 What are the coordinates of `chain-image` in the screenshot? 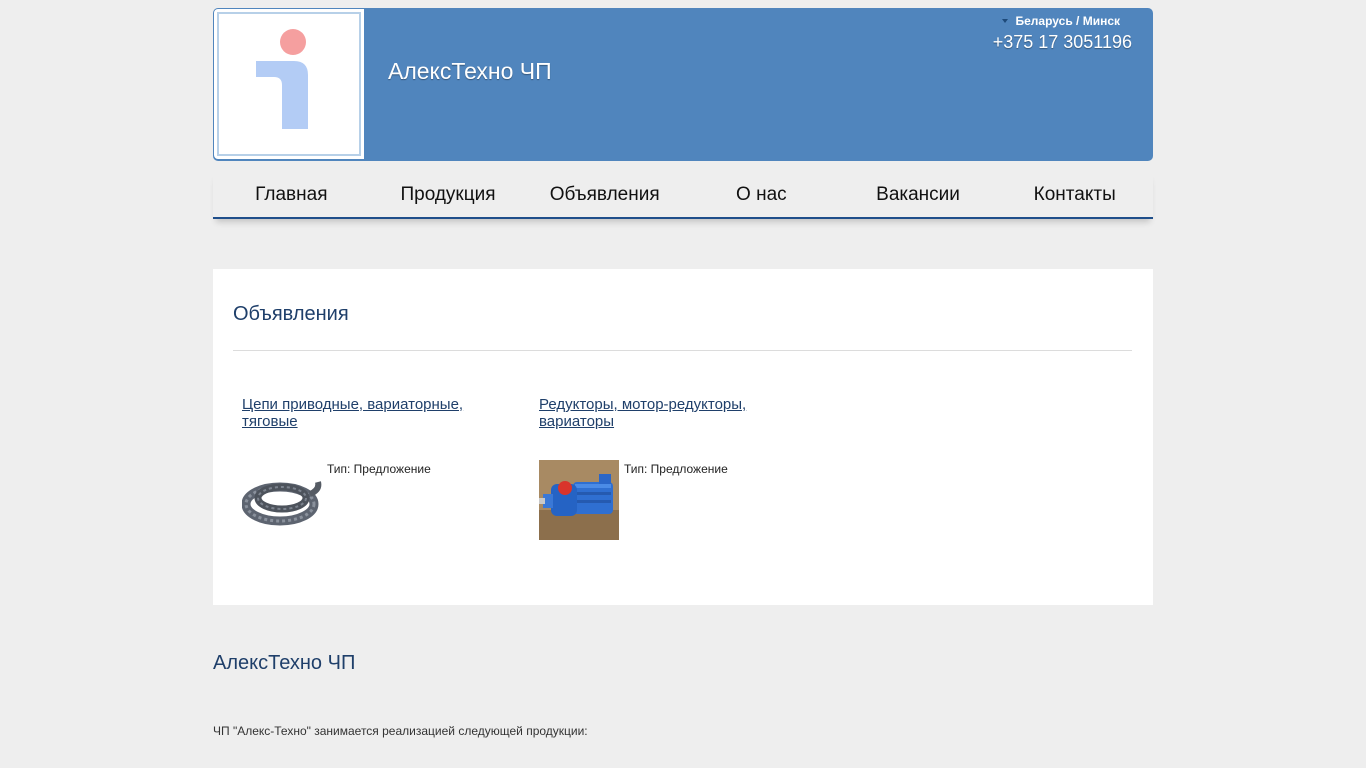 It's located at (282, 500).